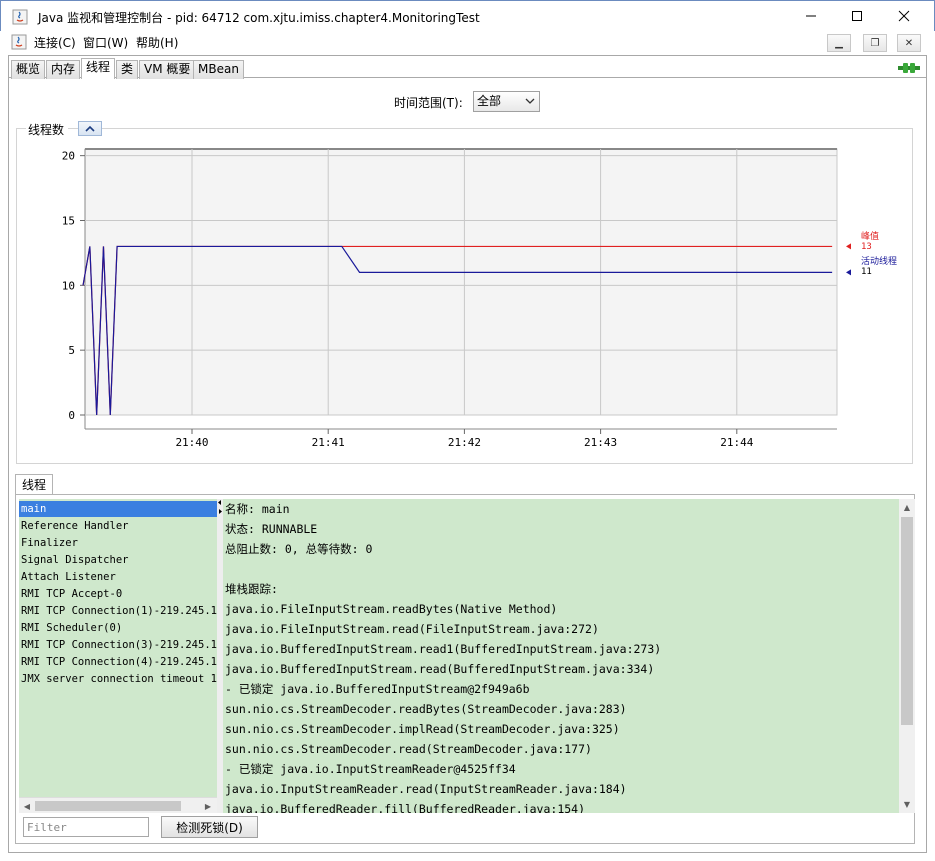 This screenshot has height=861, width=935. What do you see at coordinates (299, 549) in the screenshot?
I see `thread-detail-line: 总阻止数: 0, 总等待数: 0` at bounding box center [299, 549].